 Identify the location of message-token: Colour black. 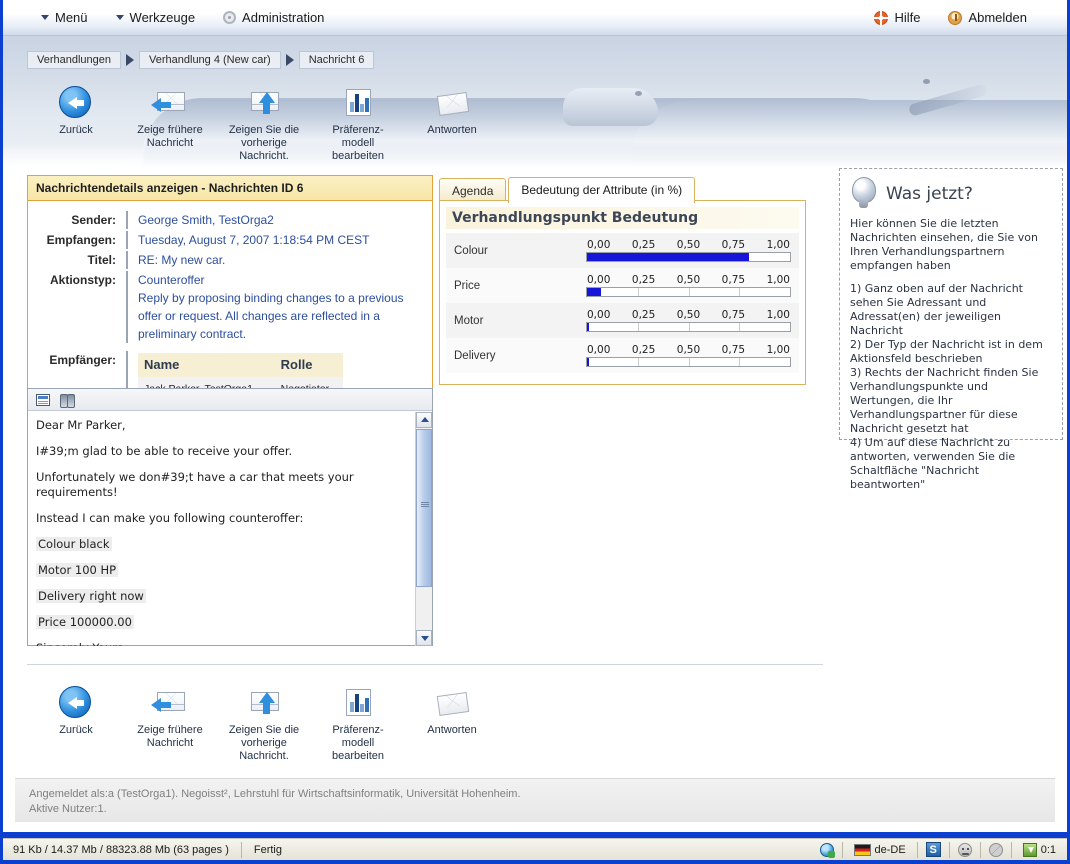
(74, 544).